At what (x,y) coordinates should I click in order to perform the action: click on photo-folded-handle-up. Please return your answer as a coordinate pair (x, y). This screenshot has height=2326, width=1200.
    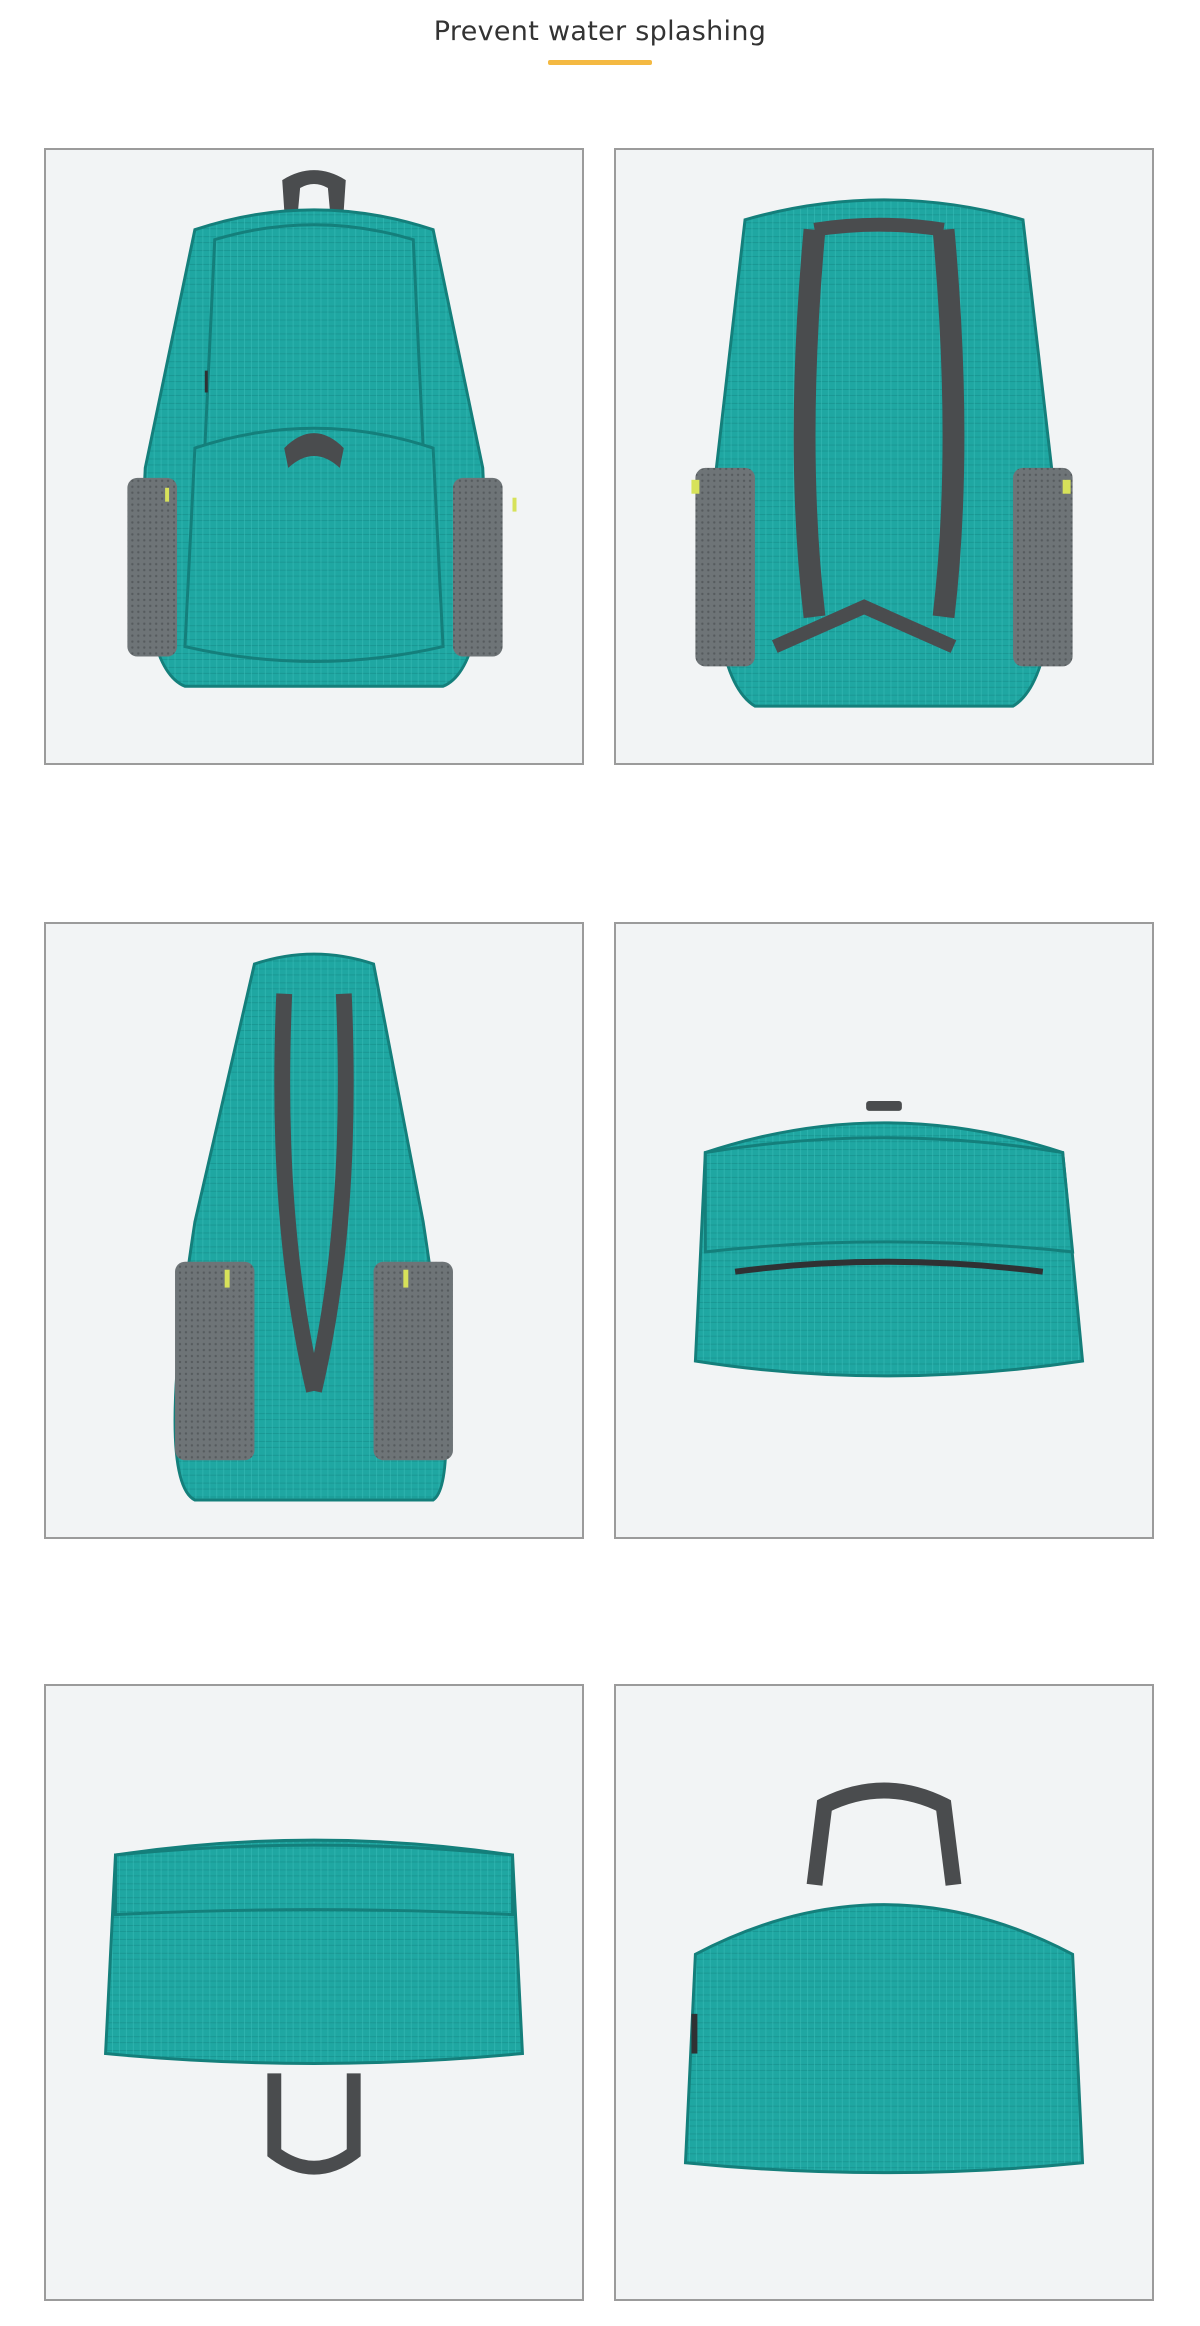
    Looking at the image, I should click on (884, 1992).